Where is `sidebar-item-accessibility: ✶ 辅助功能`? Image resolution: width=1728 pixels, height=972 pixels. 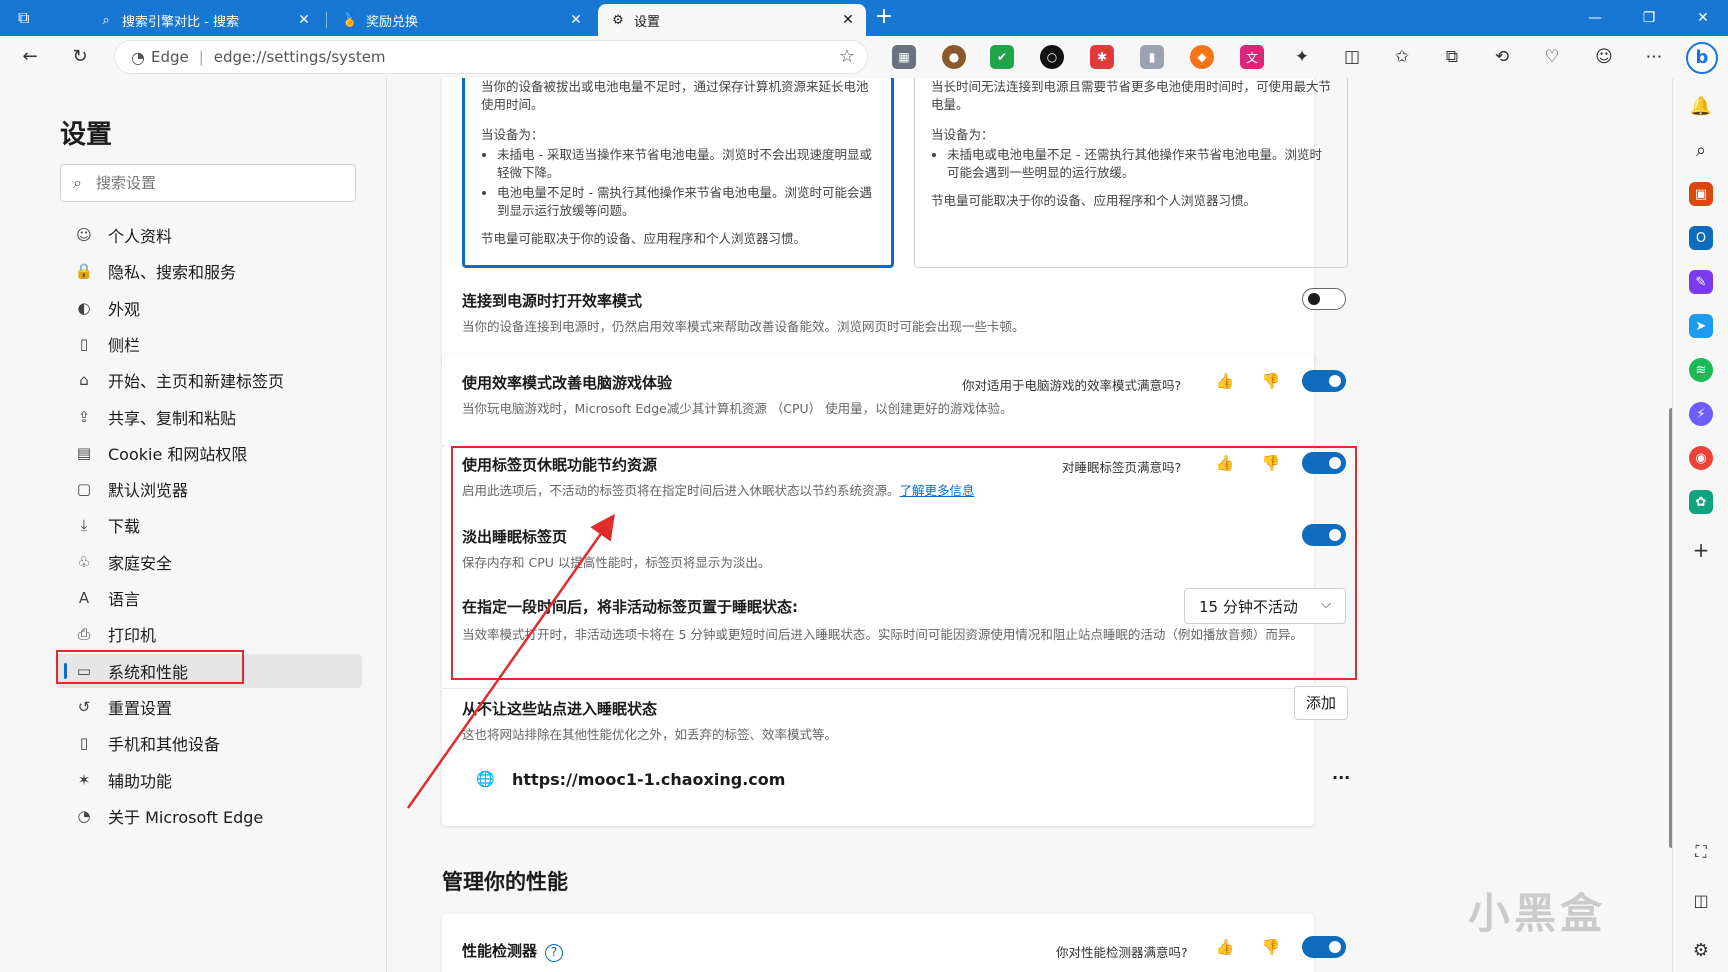
sidebar-item-accessibility: ✶ 辅助功能 is located at coordinates (219, 780).